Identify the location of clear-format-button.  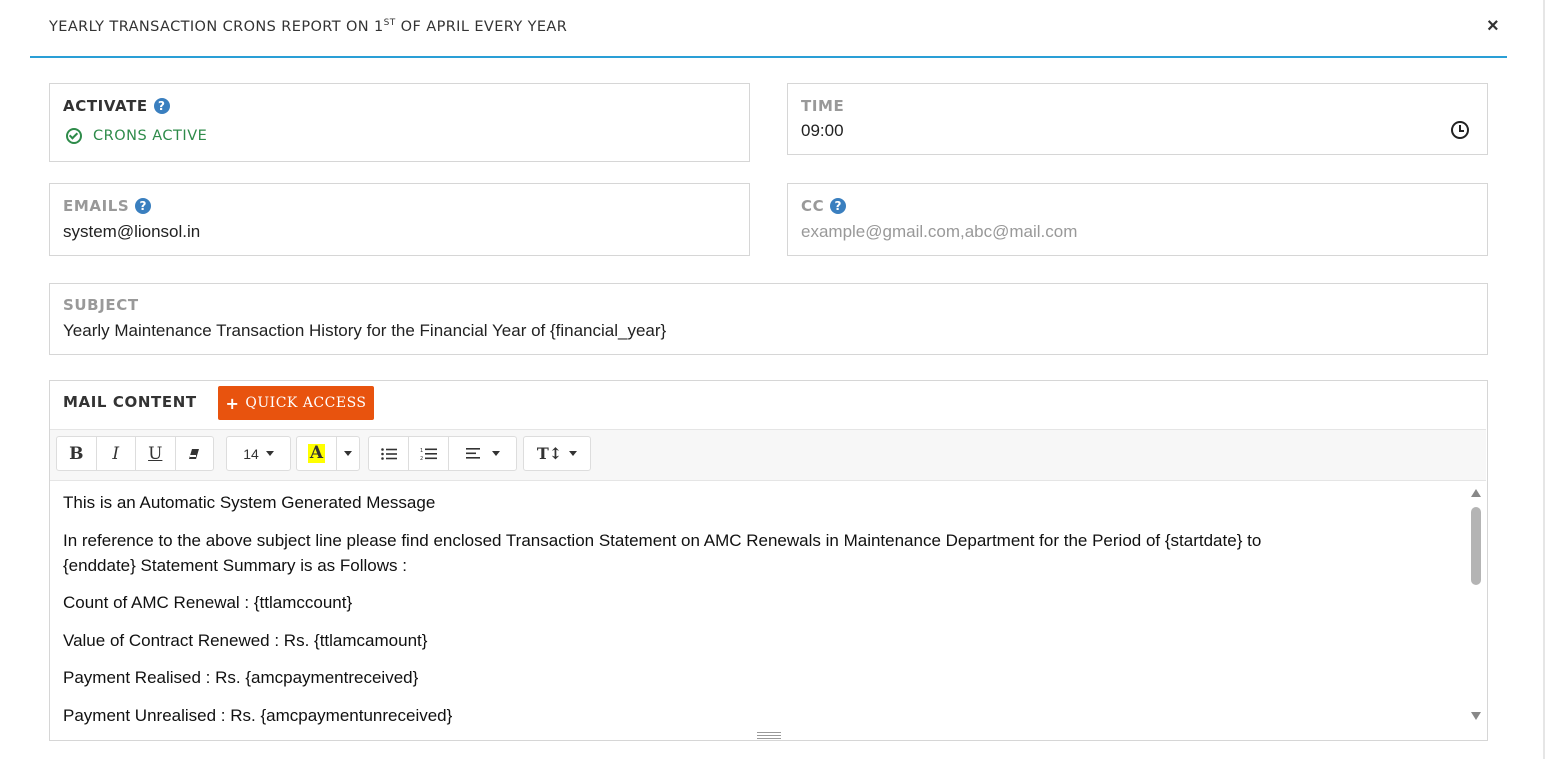
(195, 453).